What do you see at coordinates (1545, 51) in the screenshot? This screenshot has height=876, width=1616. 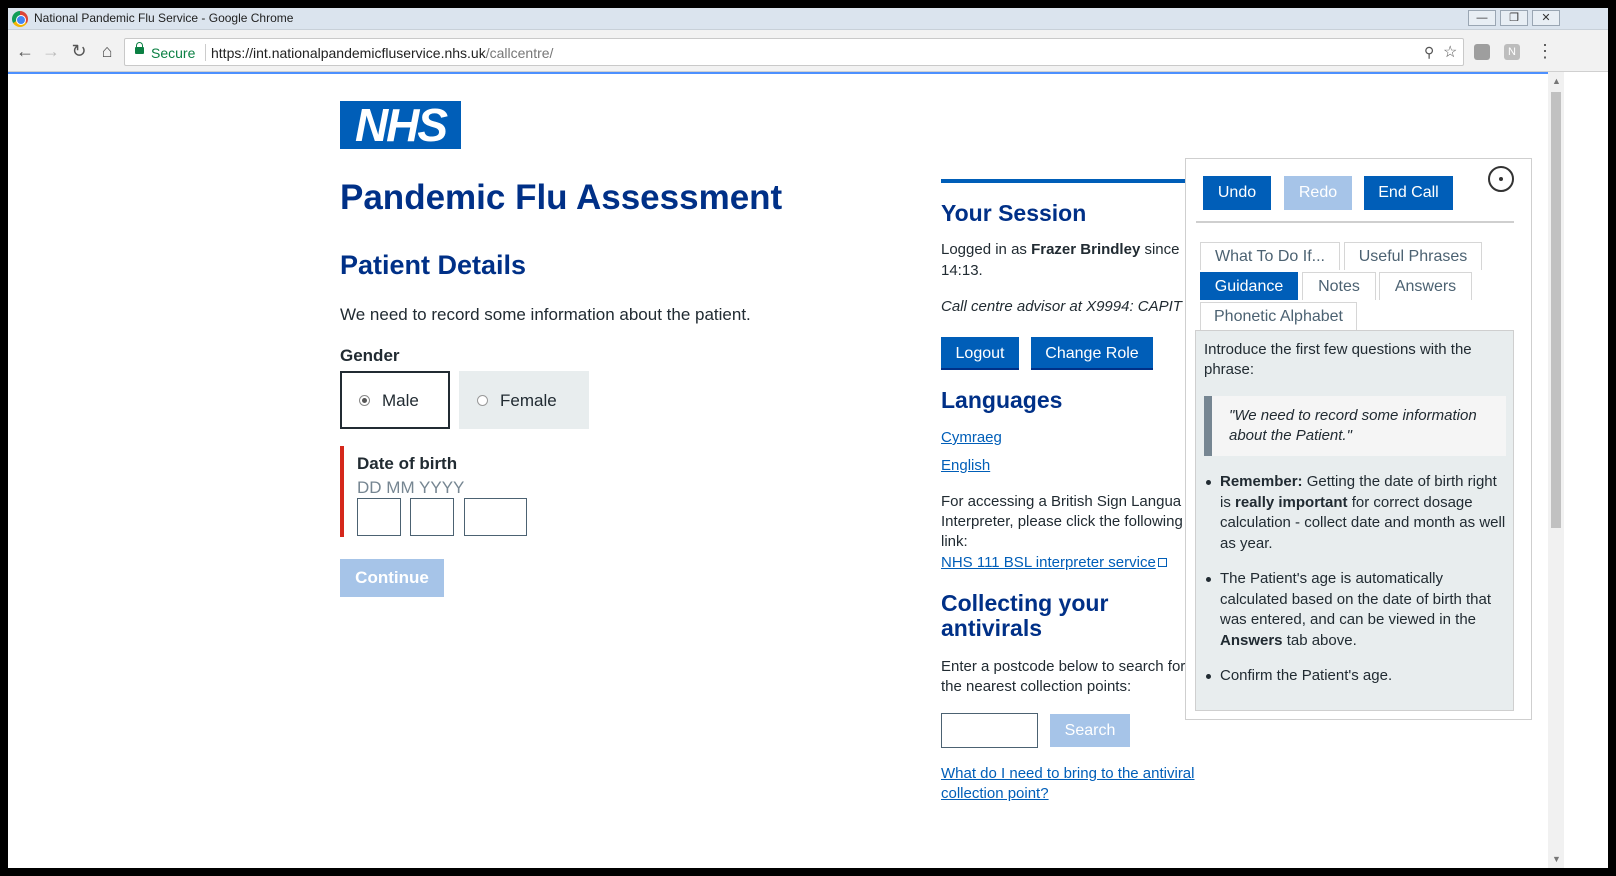 I see `menu-dots-icon: ⋮` at bounding box center [1545, 51].